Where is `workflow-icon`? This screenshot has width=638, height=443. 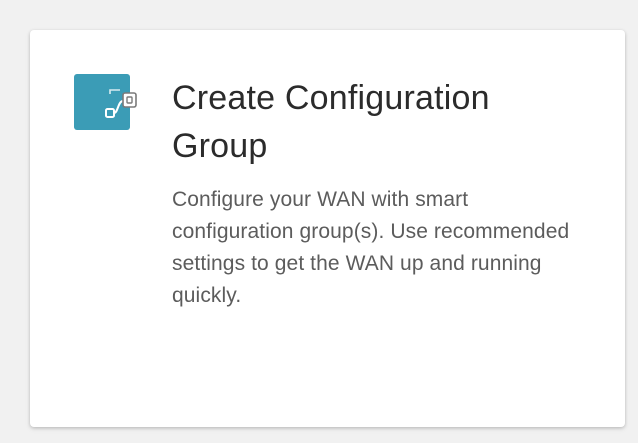 workflow-icon is located at coordinates (121, 103).